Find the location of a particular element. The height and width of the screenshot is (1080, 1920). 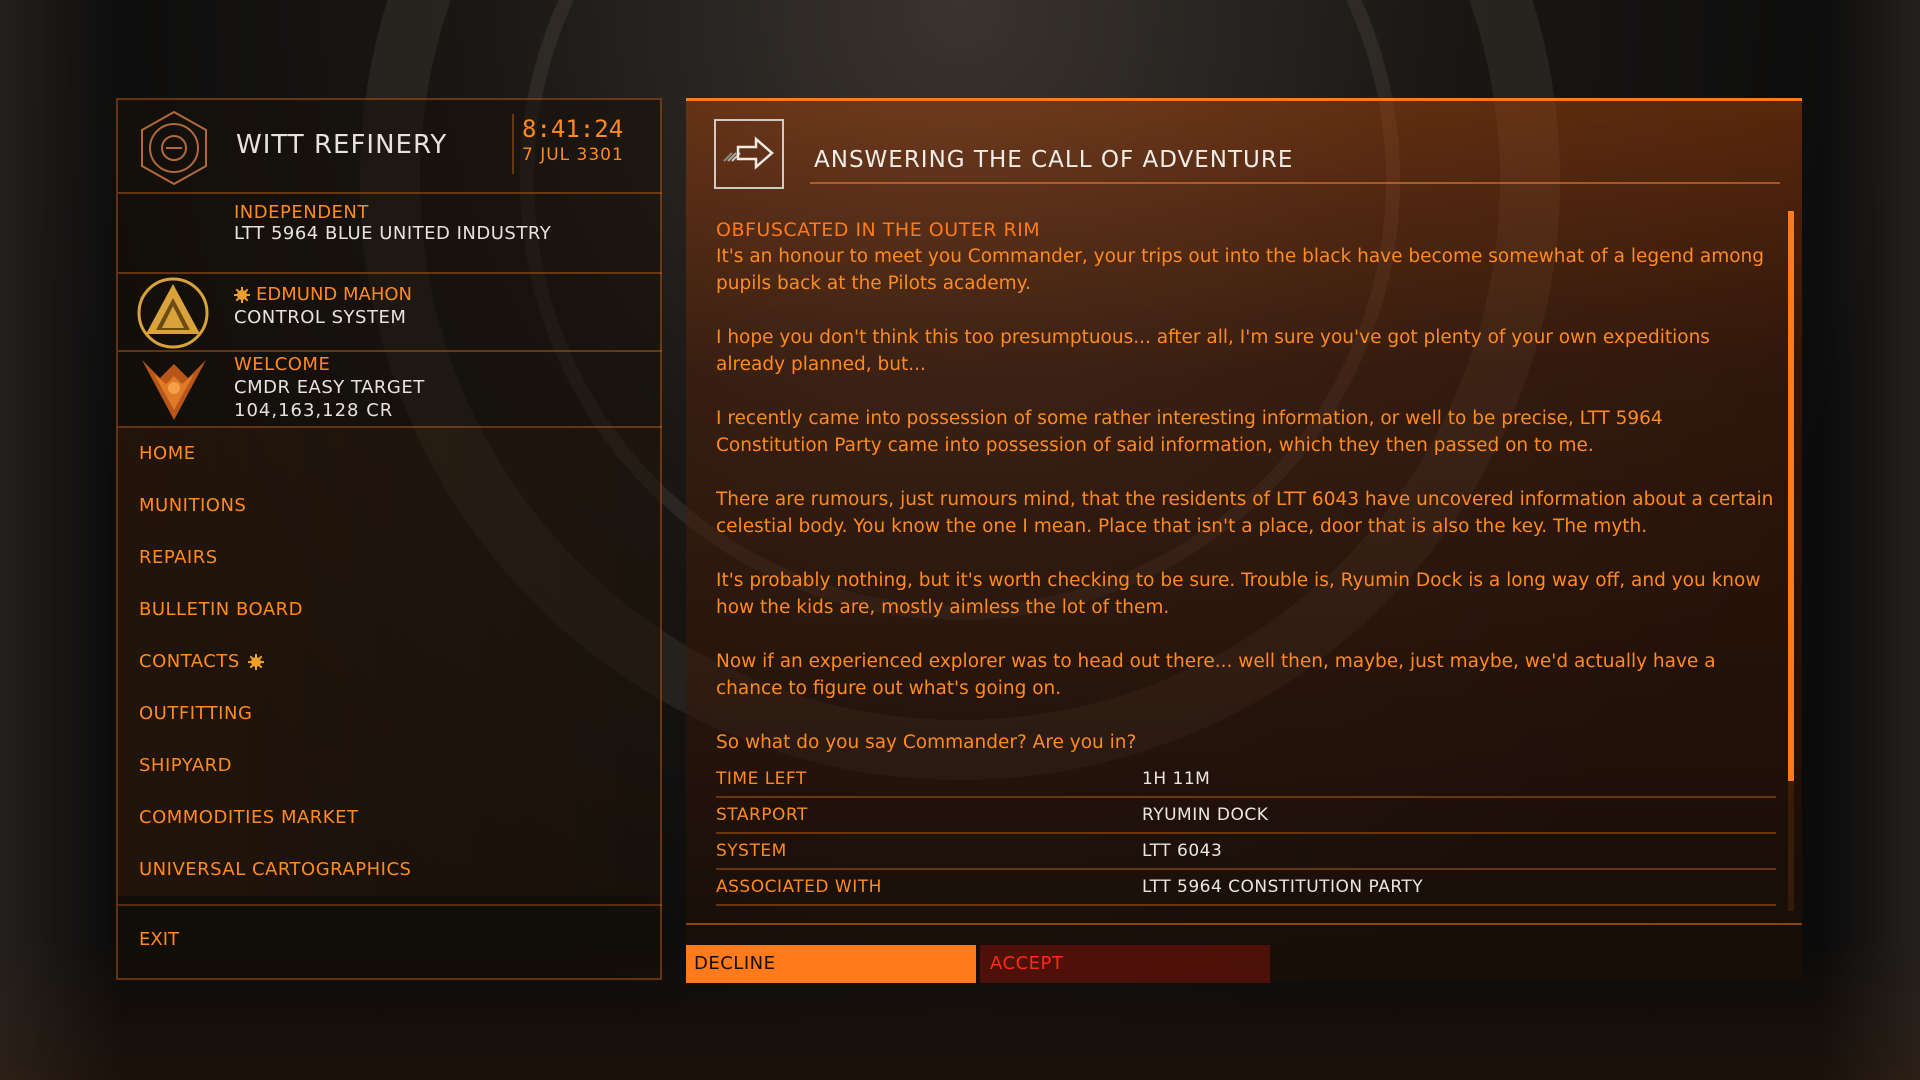

clock-date: 7 JUL 3301 is located at coordinates (573, 155).